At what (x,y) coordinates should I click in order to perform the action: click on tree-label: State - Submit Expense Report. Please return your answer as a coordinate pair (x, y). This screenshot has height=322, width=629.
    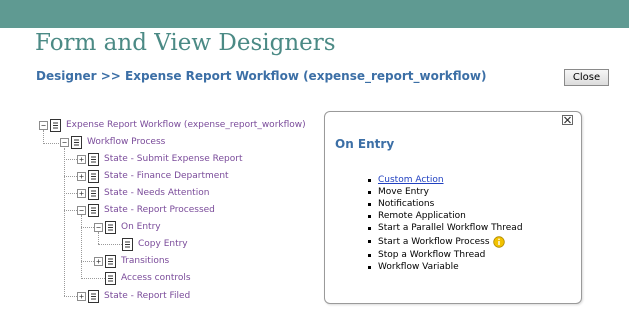
    Looking at the image, I should click on (173, 159).